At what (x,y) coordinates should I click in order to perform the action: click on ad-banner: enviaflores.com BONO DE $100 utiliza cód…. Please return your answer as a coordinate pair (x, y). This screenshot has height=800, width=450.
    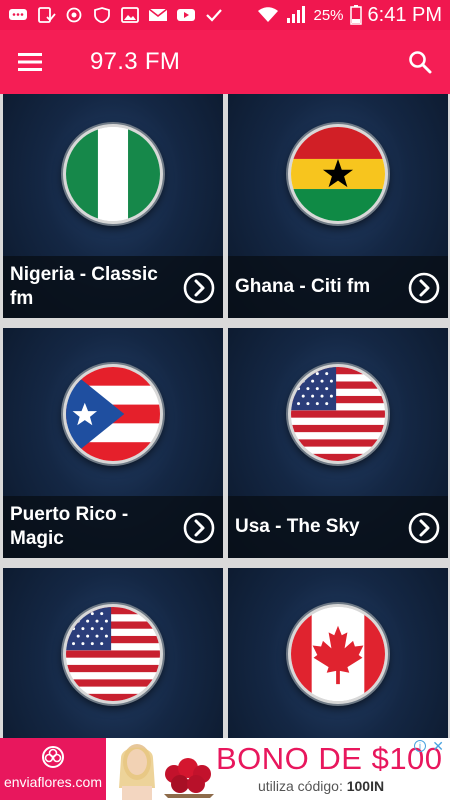
    Looking at the image, I should click on (225, 769).